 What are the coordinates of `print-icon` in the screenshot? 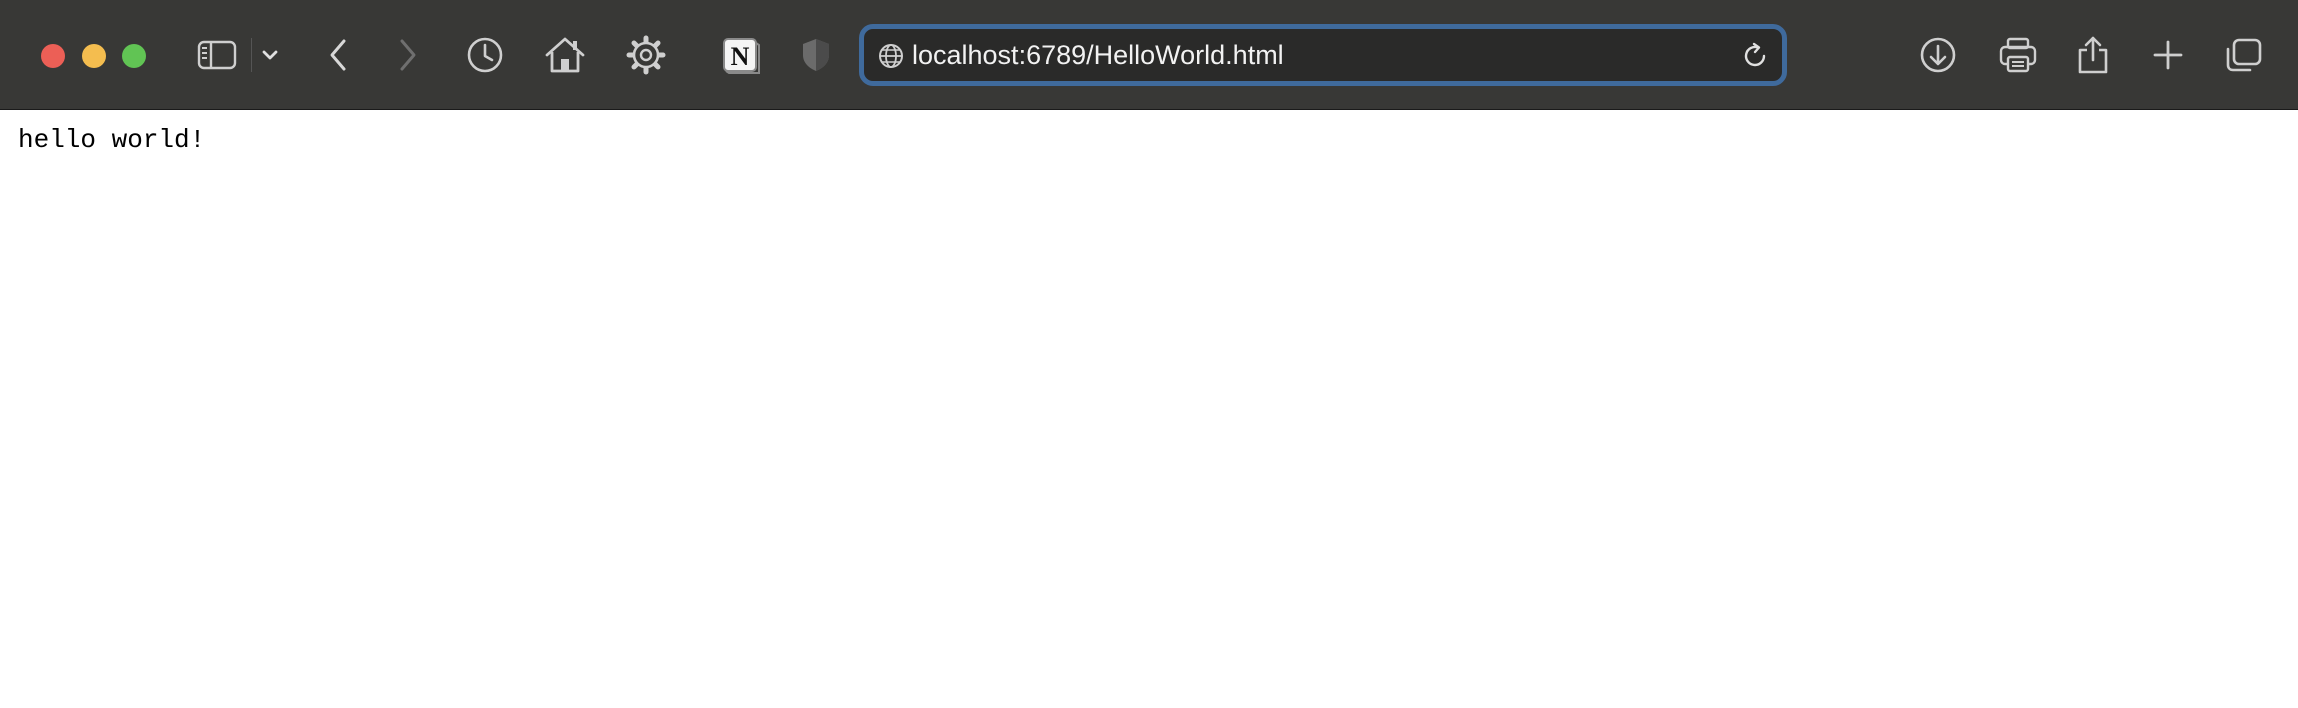 It's located at (2018, 55).